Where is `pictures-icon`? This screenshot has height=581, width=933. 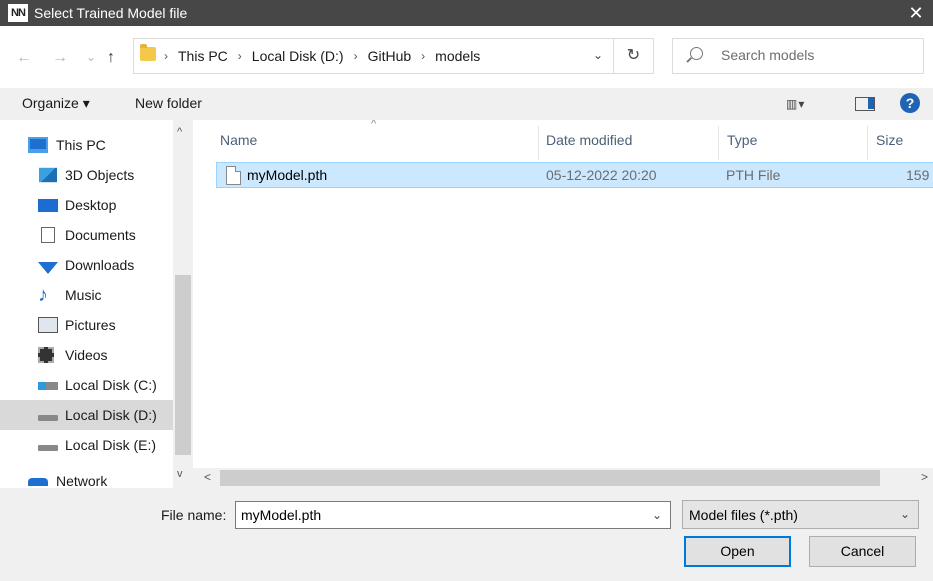
pictures-icon is located at coordinates (48, 325).